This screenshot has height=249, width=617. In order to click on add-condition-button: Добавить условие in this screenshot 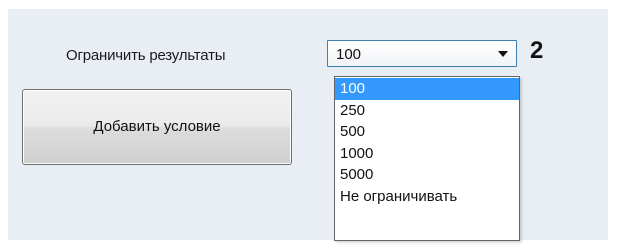, I will do `click(157, 127)`.